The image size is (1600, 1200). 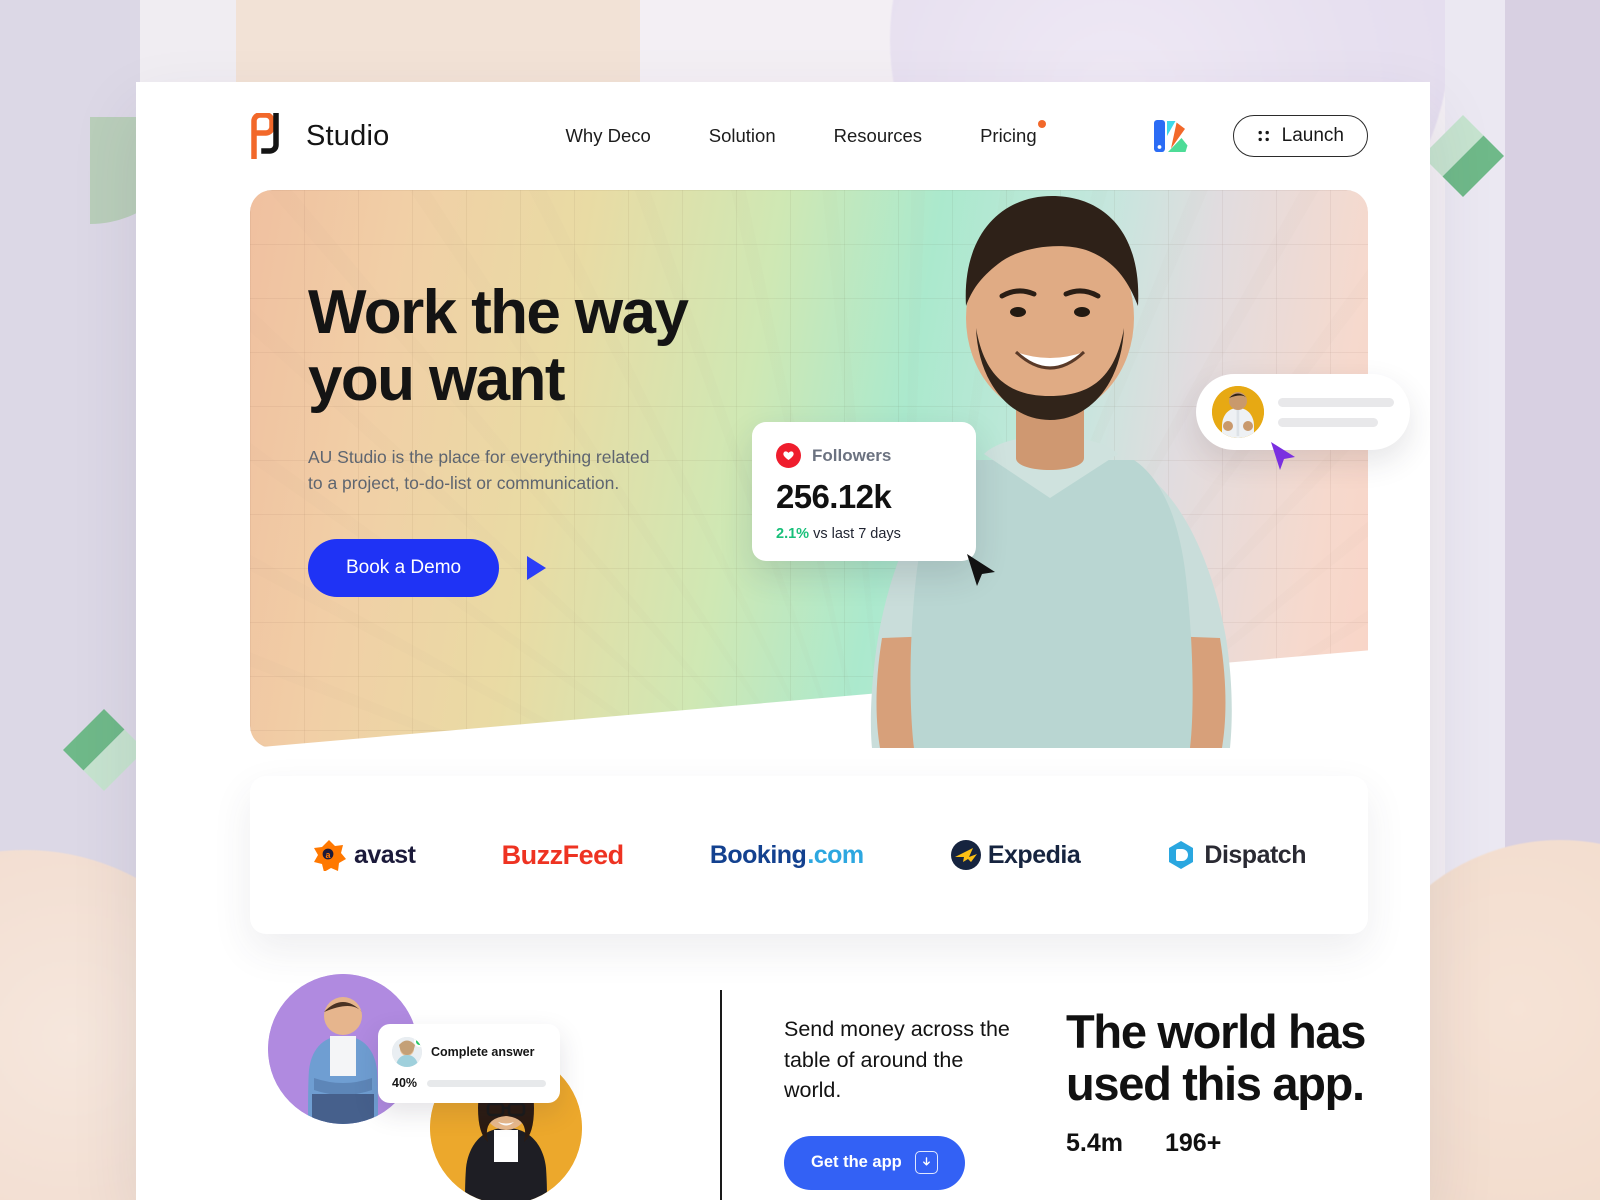 I want to click on world-stats-values: 5.4m 196+, so click(x=1217, y=1143).